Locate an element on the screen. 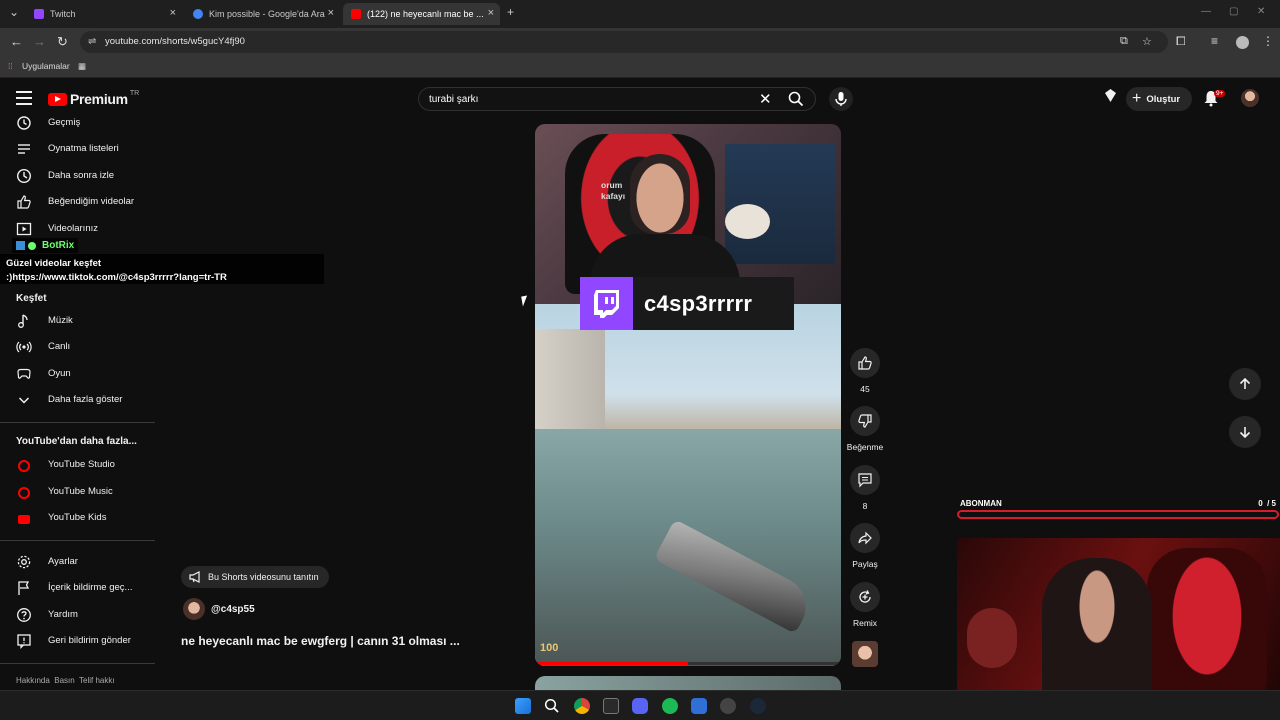  sidebar-item-your-videos: Videolarınız is located at coordinates (77, 229).